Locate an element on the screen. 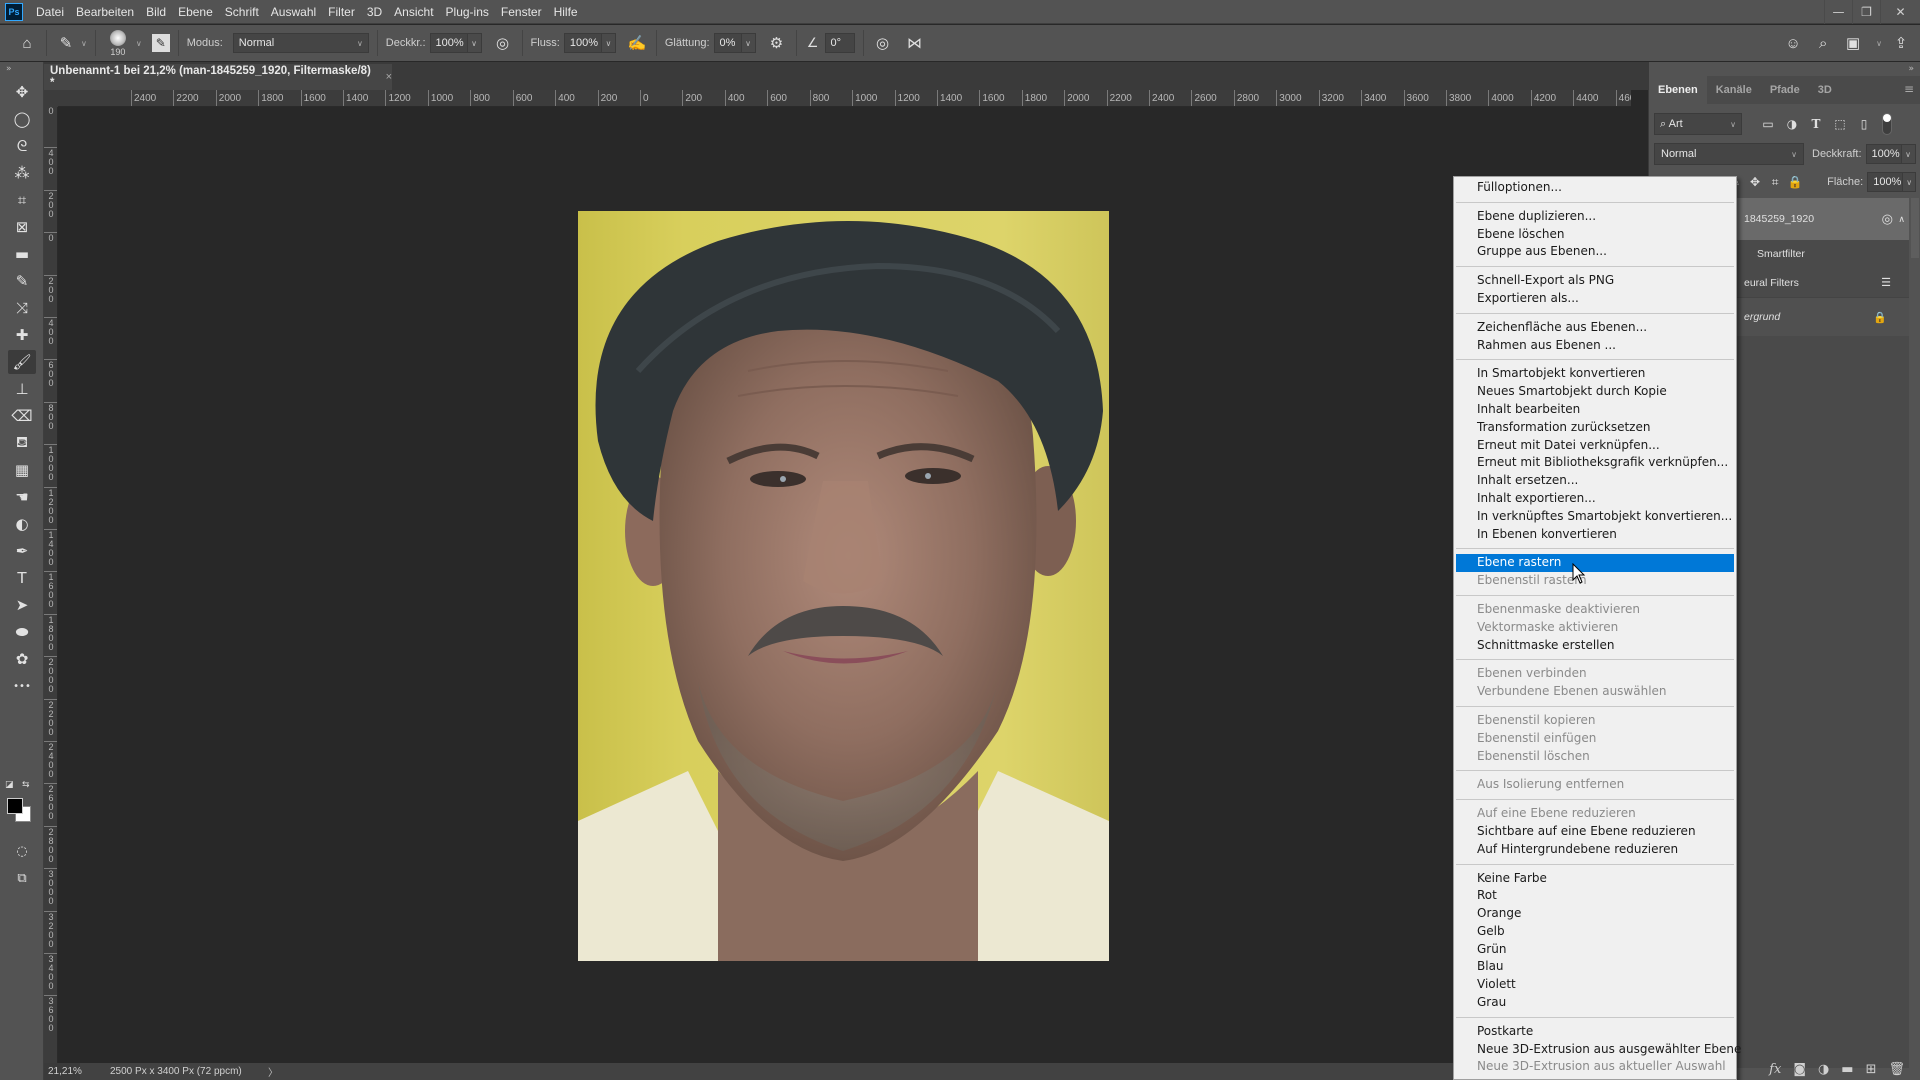 This screenshot has height=1080, width=1920. menu-plug-ins: Plug-ins is located at coordinates (468, 12).